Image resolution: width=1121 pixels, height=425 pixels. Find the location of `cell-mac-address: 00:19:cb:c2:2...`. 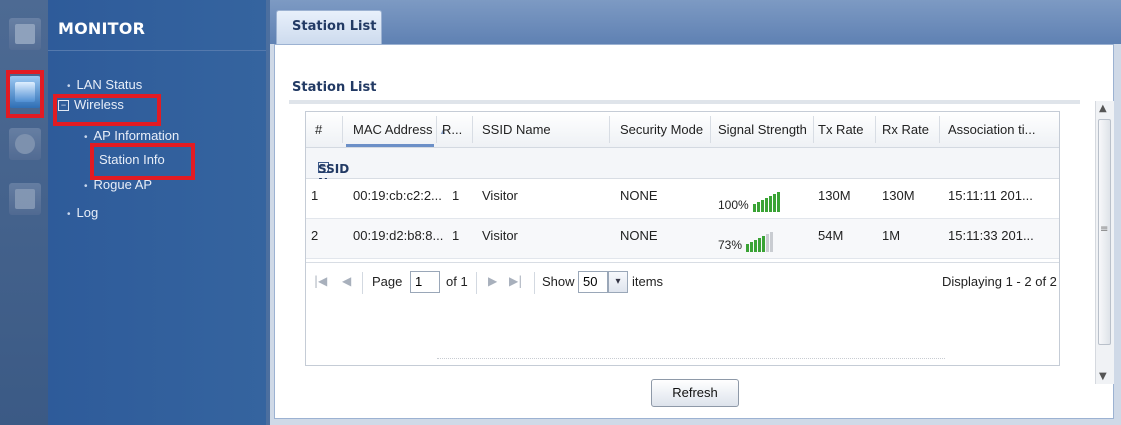

cell-mac-address: 00:19:cb:c2:2... is located at coordinates (397, 195).